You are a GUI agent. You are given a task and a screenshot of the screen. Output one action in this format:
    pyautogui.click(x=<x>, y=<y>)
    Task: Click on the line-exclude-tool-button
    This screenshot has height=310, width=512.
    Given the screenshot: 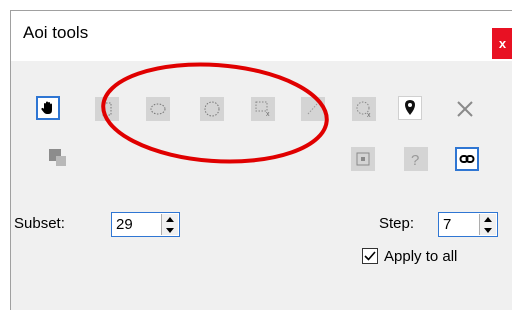 What is the action you would take?
    pyautogui.click(x=313, y=109)
    